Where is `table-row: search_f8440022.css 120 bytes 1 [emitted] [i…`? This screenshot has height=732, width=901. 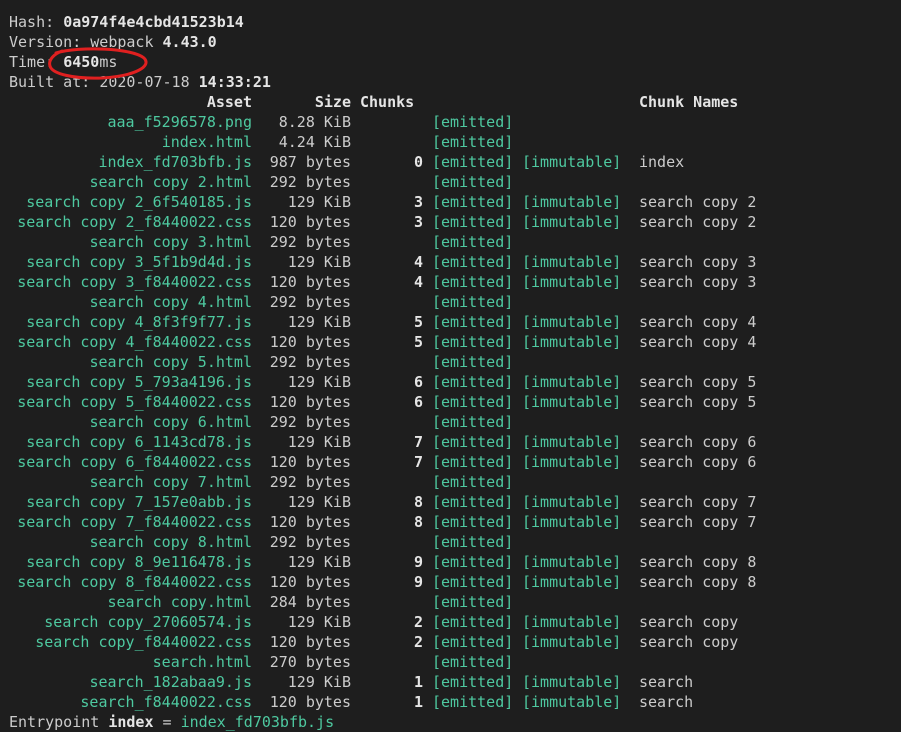
table-row: search_f8440022.css 120 bytes 1 [emitted] [i… is located at coordinates (455, 702).